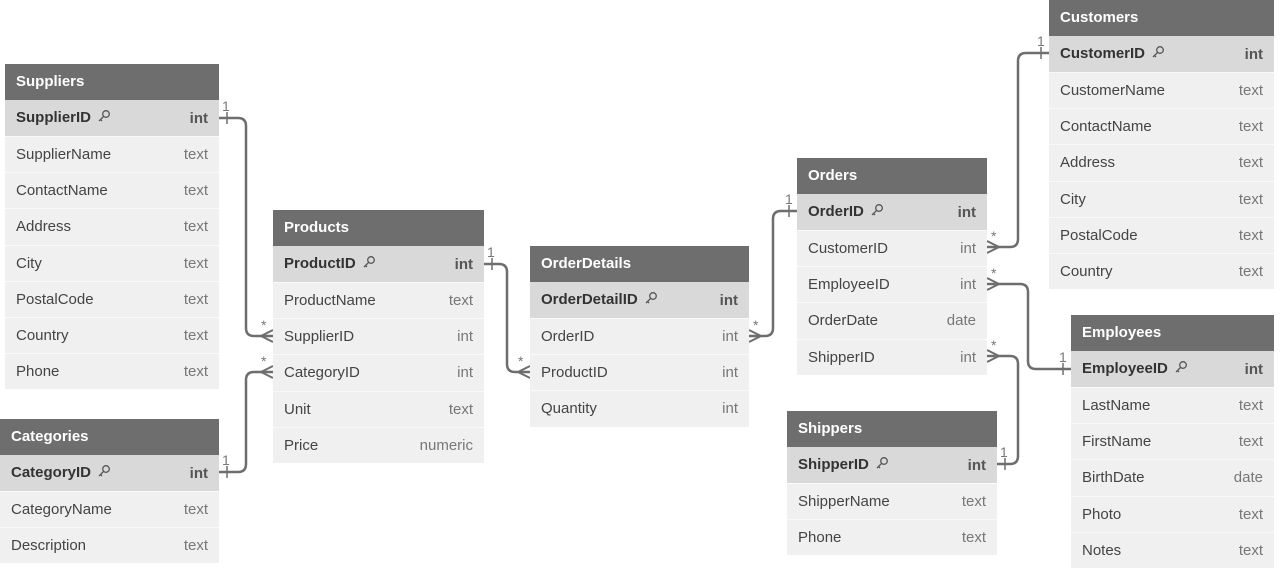 The image size is (1280, 570). Describe the element at coordinates (1073, 199) in the screenshot. I see `column-name: City` at that location.